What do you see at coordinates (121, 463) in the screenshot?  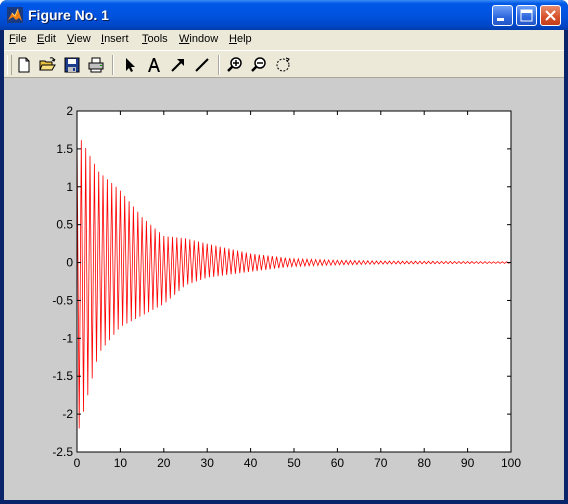 I see `x-tick-label: 10` at bounding box center [121, 463].